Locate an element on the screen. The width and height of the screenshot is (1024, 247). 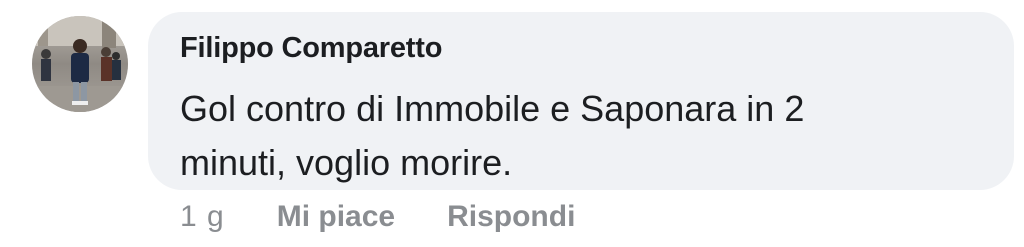
reply-button: Rispondi is located at coordinates (511, 217).